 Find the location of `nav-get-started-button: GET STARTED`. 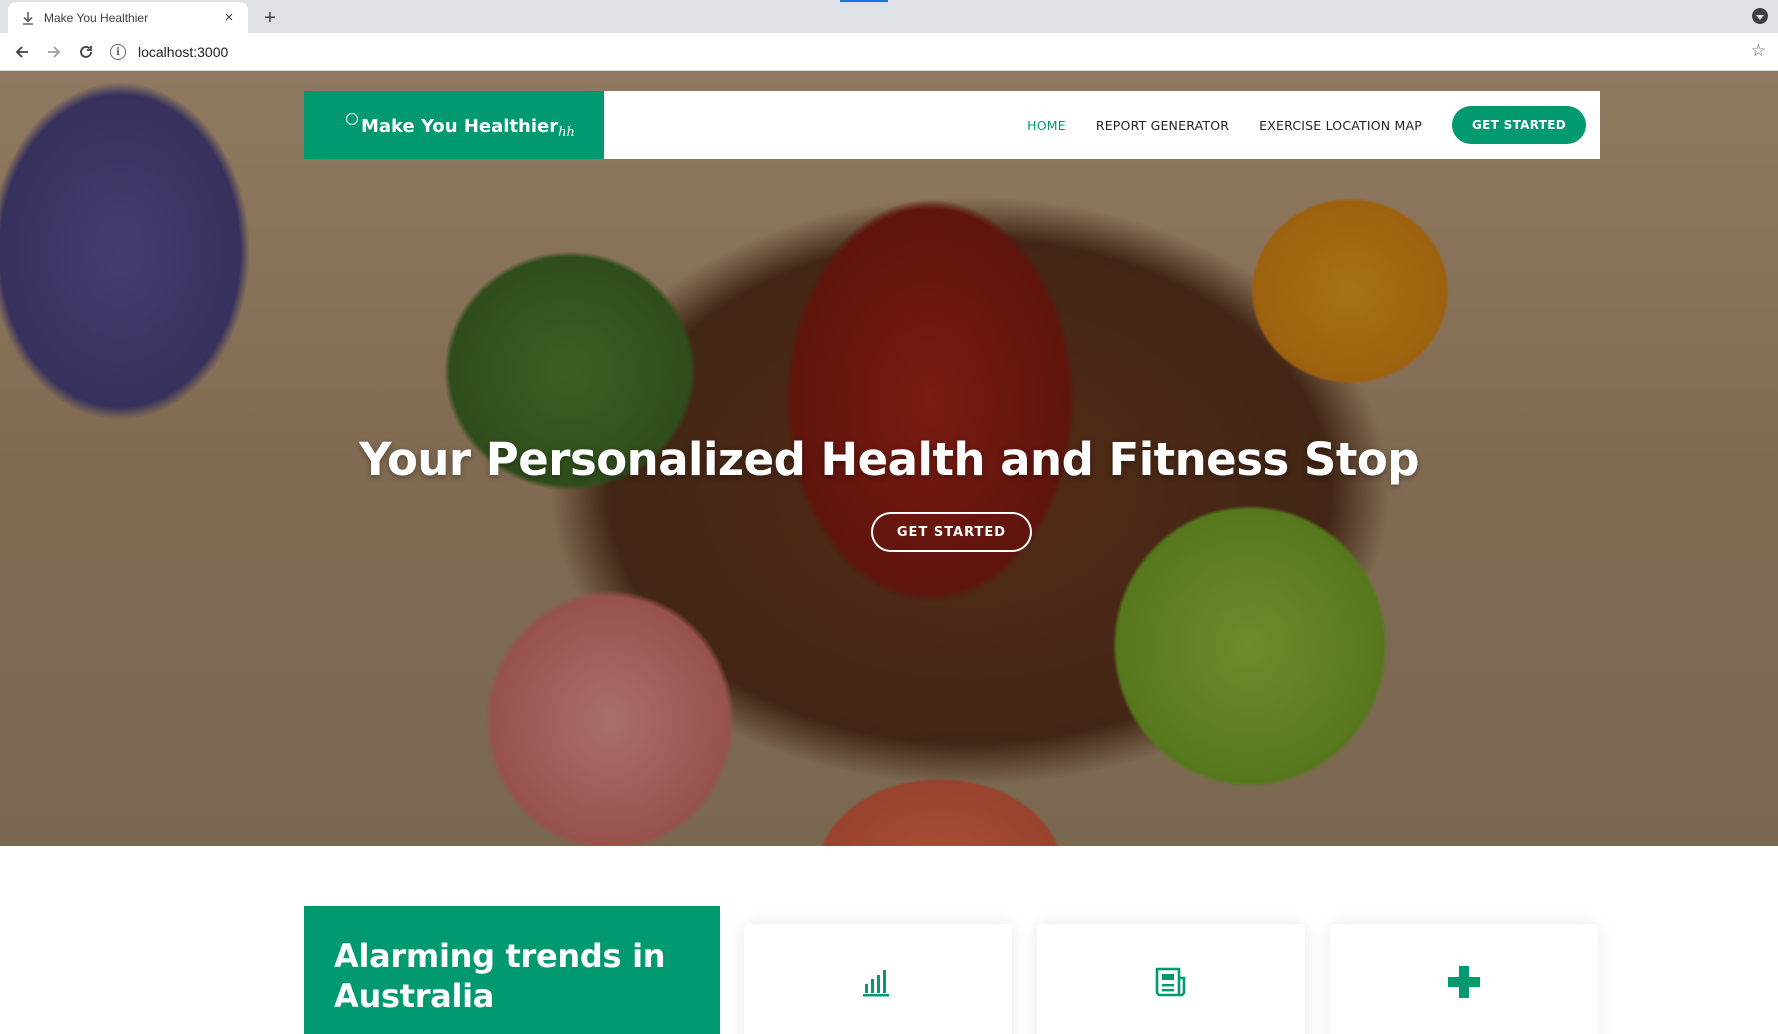

nav-get-started-button: GET STARTED is located at coordinates (1519, 125).